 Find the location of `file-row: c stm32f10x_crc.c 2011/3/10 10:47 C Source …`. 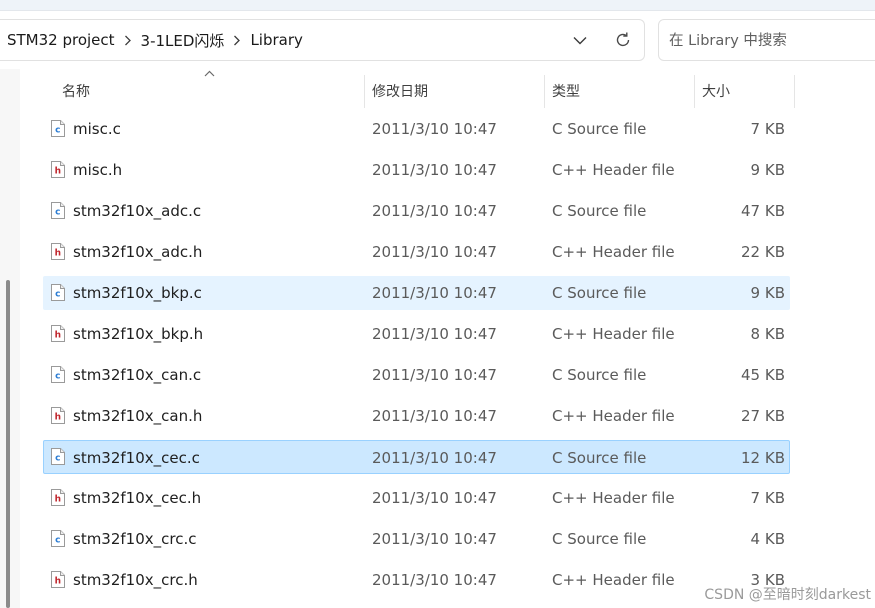

file-row: c stm32f10x_crc.c 2011/3/10 10:47 C Source … is located at coordinates (416, 539).